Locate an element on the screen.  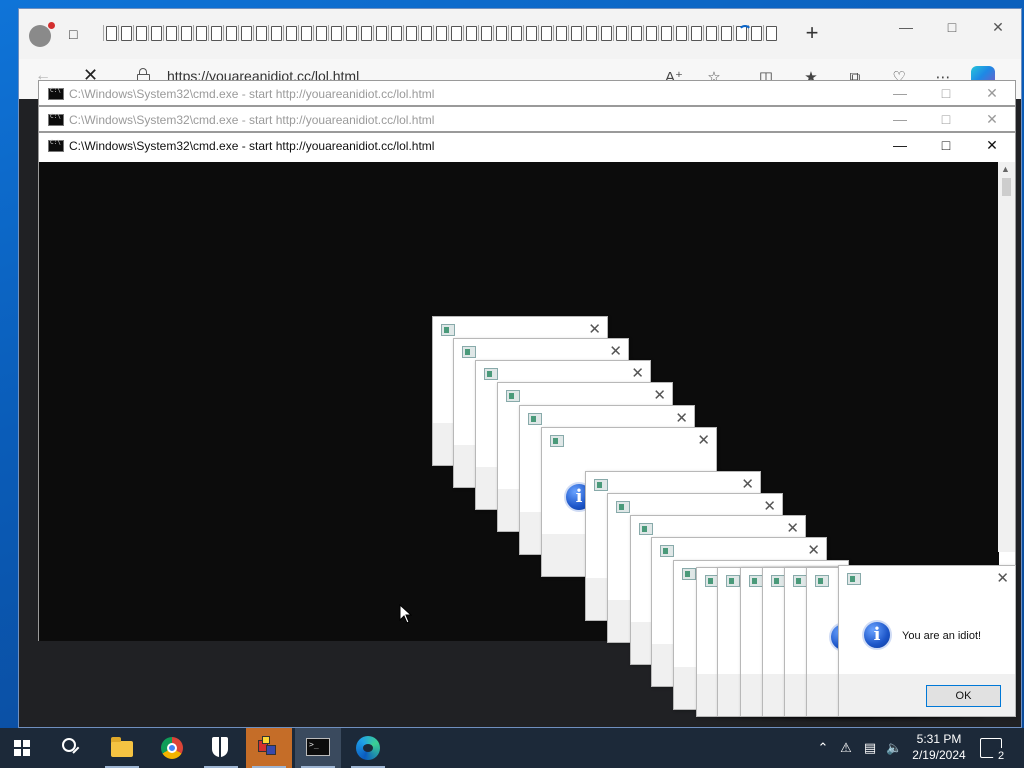
edge-taskbar-button is located at coordinates (368, 748).